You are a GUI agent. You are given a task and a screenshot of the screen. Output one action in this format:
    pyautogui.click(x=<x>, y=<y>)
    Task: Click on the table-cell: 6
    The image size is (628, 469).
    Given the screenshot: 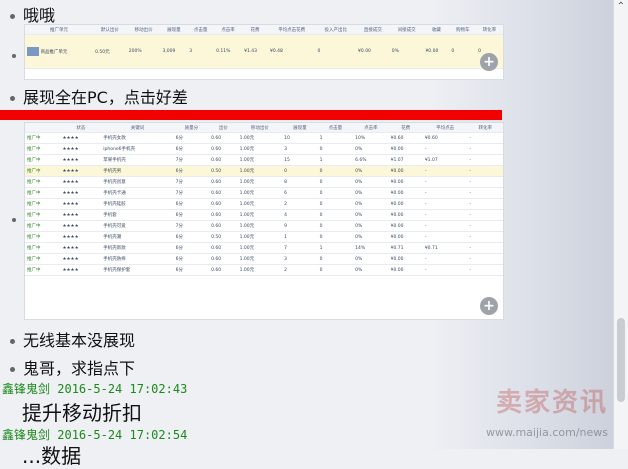 What is the action you would take?
    pyautogui.click(x=300, y=193)
    